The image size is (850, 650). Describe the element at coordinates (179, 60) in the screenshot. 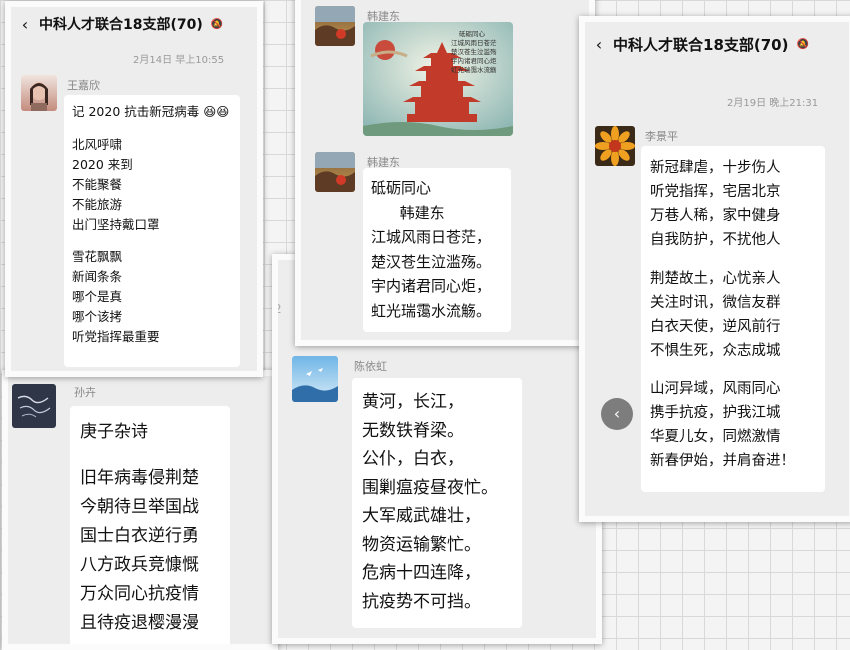

I see `message-timestamp: 2月14日 早上10:55` at that location.